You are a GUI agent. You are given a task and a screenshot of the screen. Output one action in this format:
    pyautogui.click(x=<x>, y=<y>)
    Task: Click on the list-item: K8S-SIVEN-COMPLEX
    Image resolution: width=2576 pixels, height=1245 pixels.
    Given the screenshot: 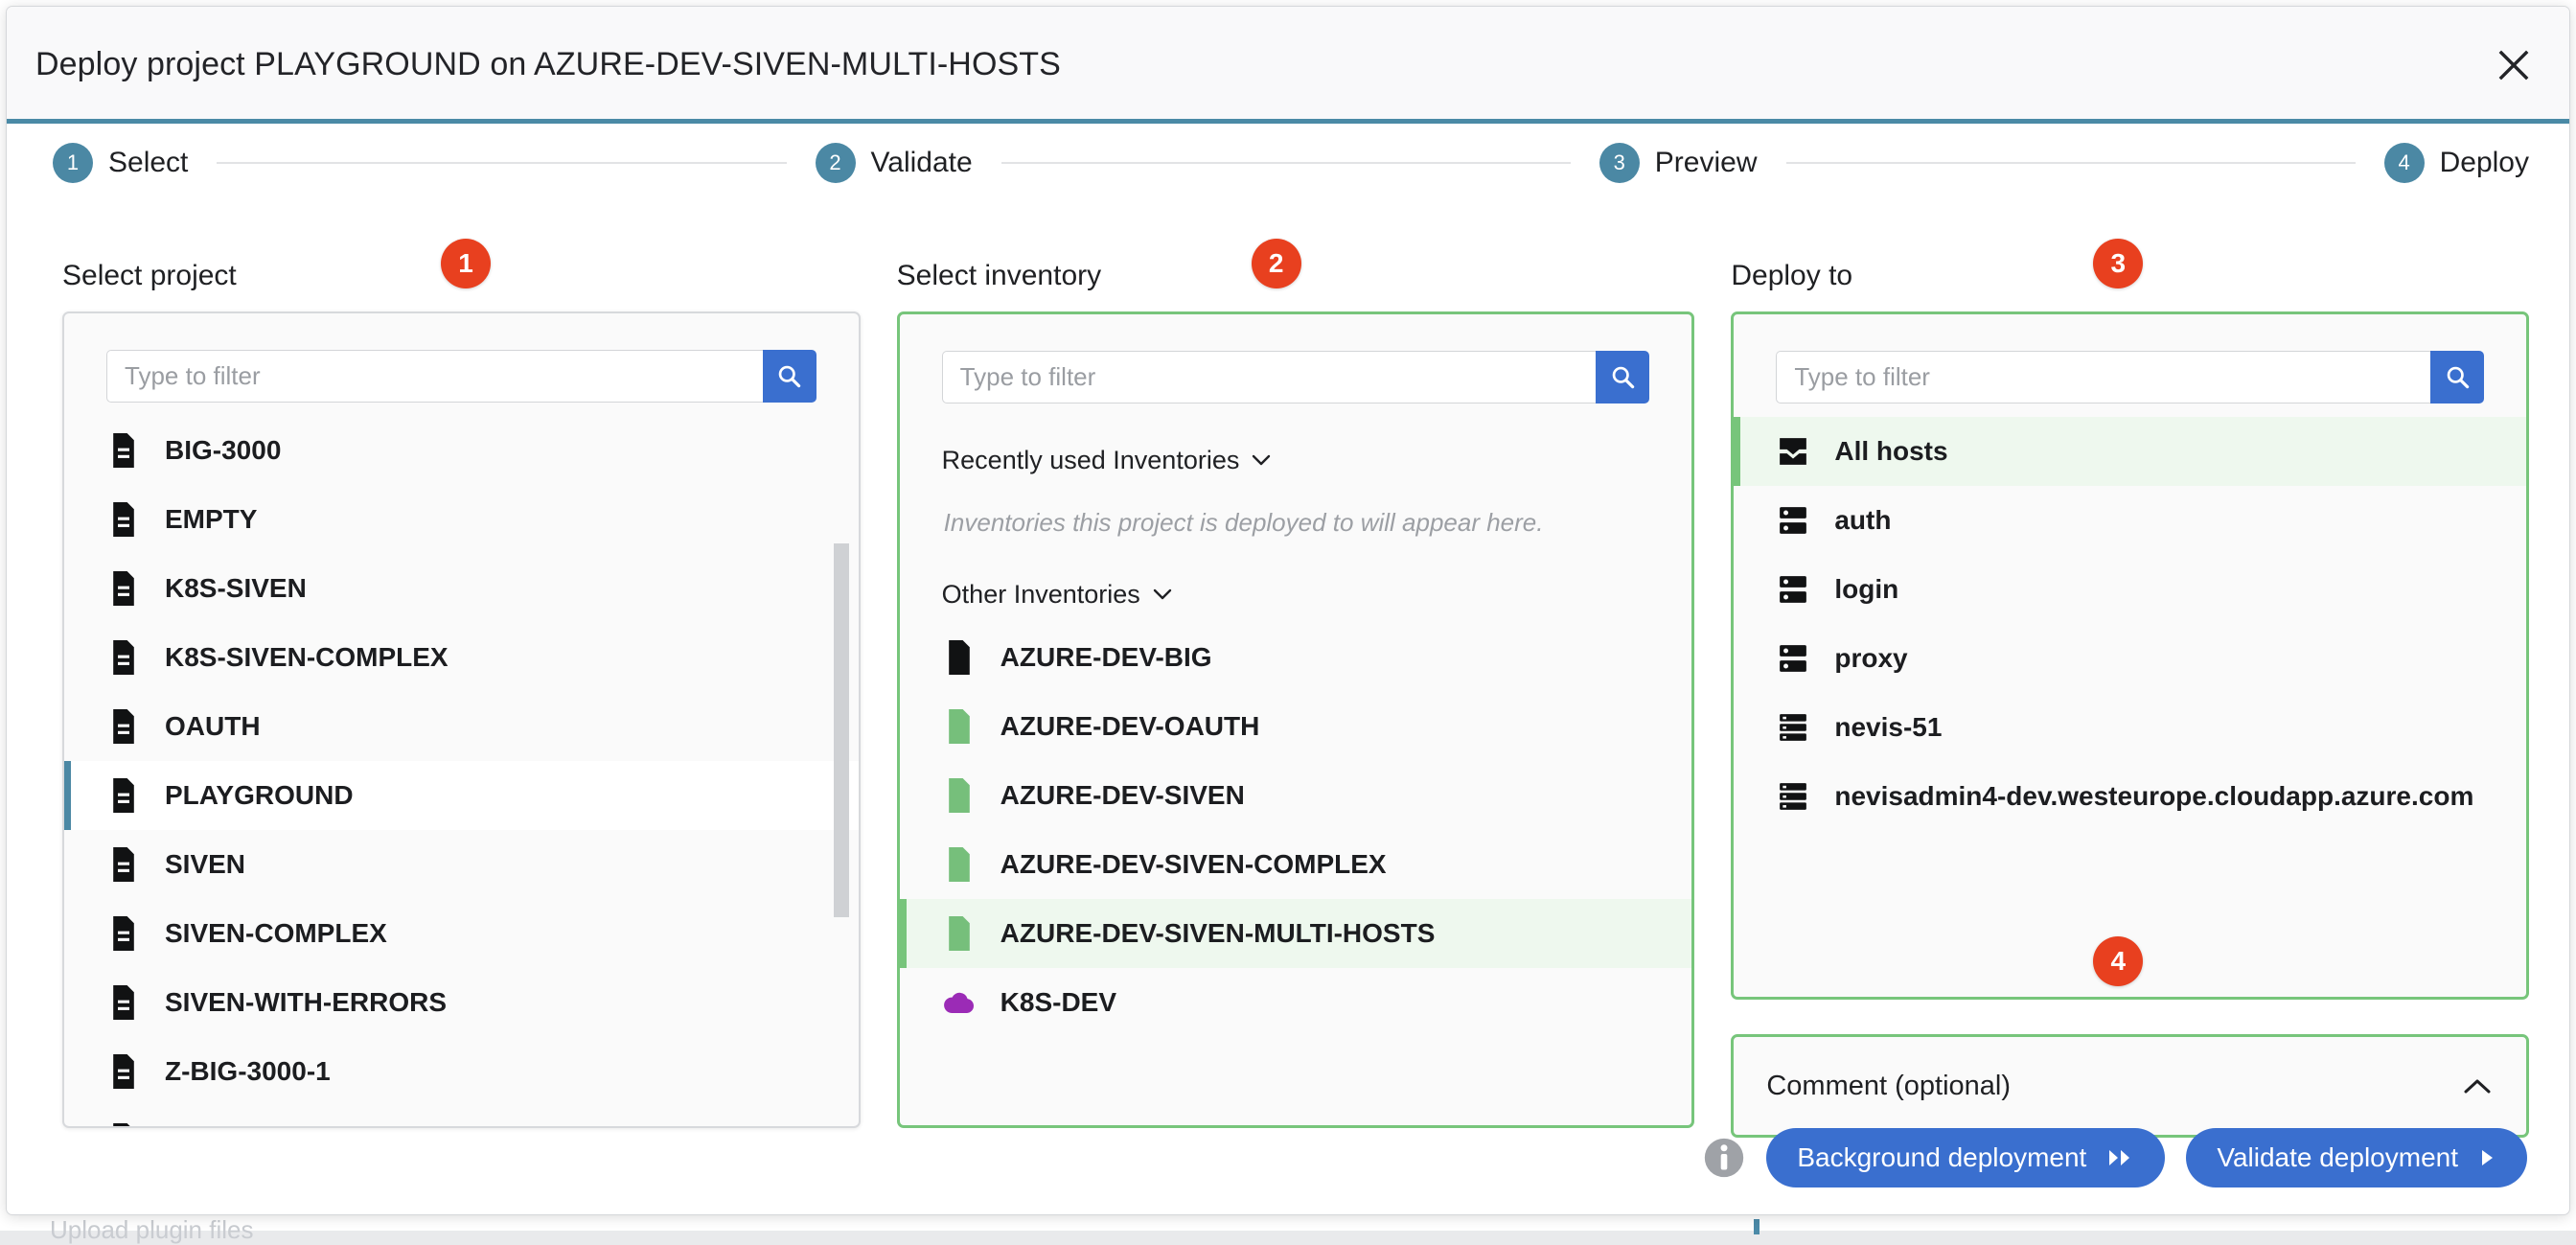 What is the action you would take?
    pyautogui.click(x=461, y=657)
    